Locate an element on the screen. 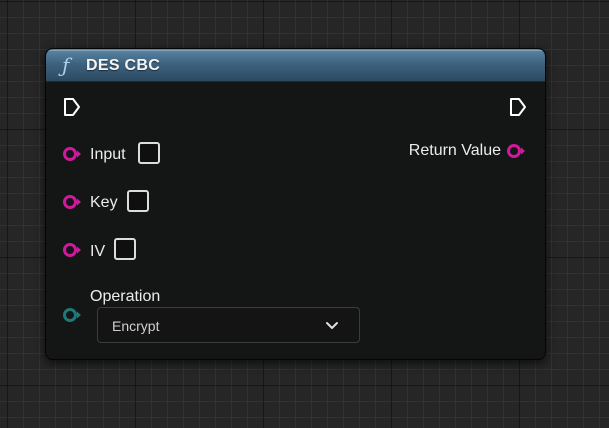 This screenshot has width=609, height=428. chevron-down-icon is located at coordinates (332, 325).